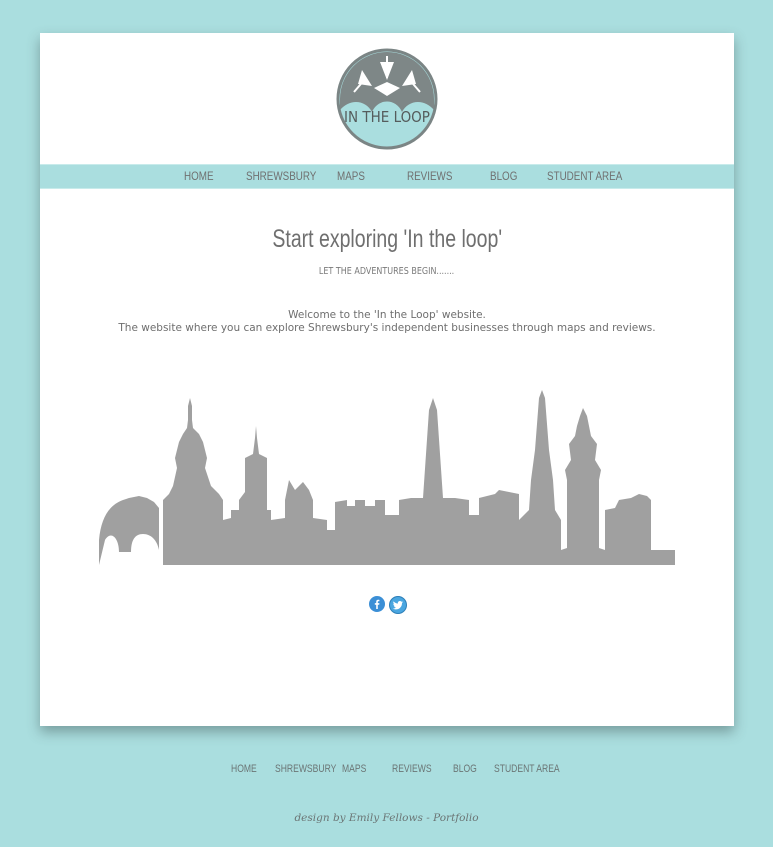 The width and height of the screenshot is (773, 847). I want to click on nav-maps: MAPS, so click(351, 176).